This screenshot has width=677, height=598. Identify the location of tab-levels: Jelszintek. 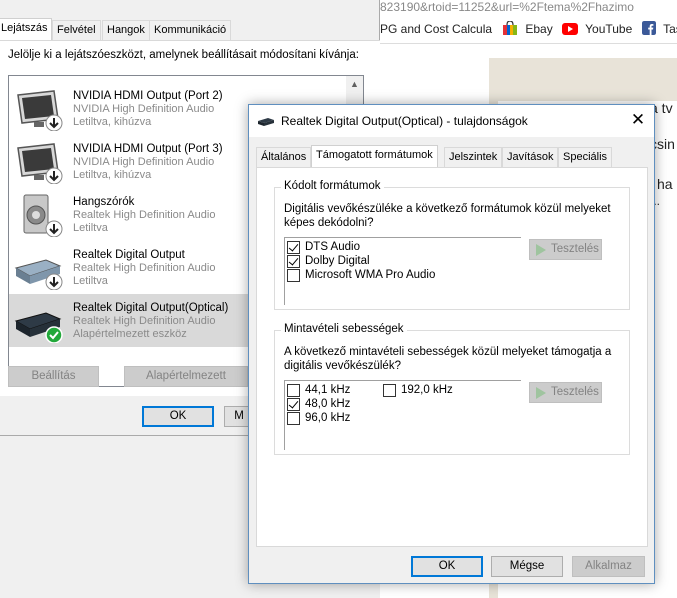
(473, 157).